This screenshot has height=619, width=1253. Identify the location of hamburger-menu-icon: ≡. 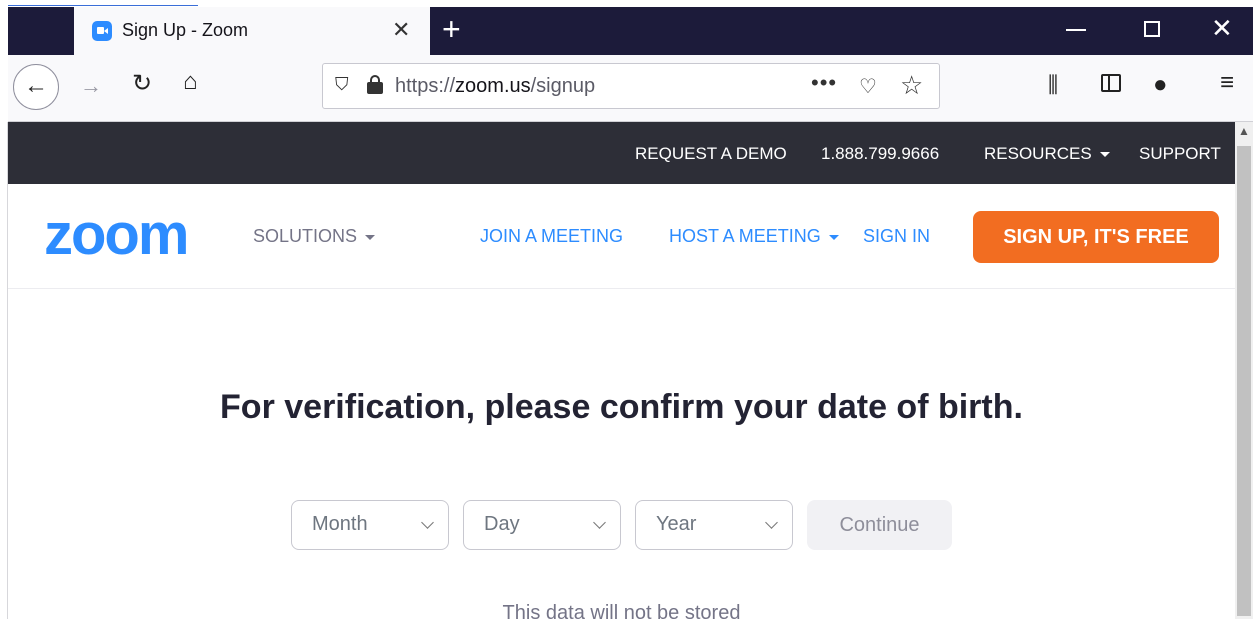
(1227, 83).